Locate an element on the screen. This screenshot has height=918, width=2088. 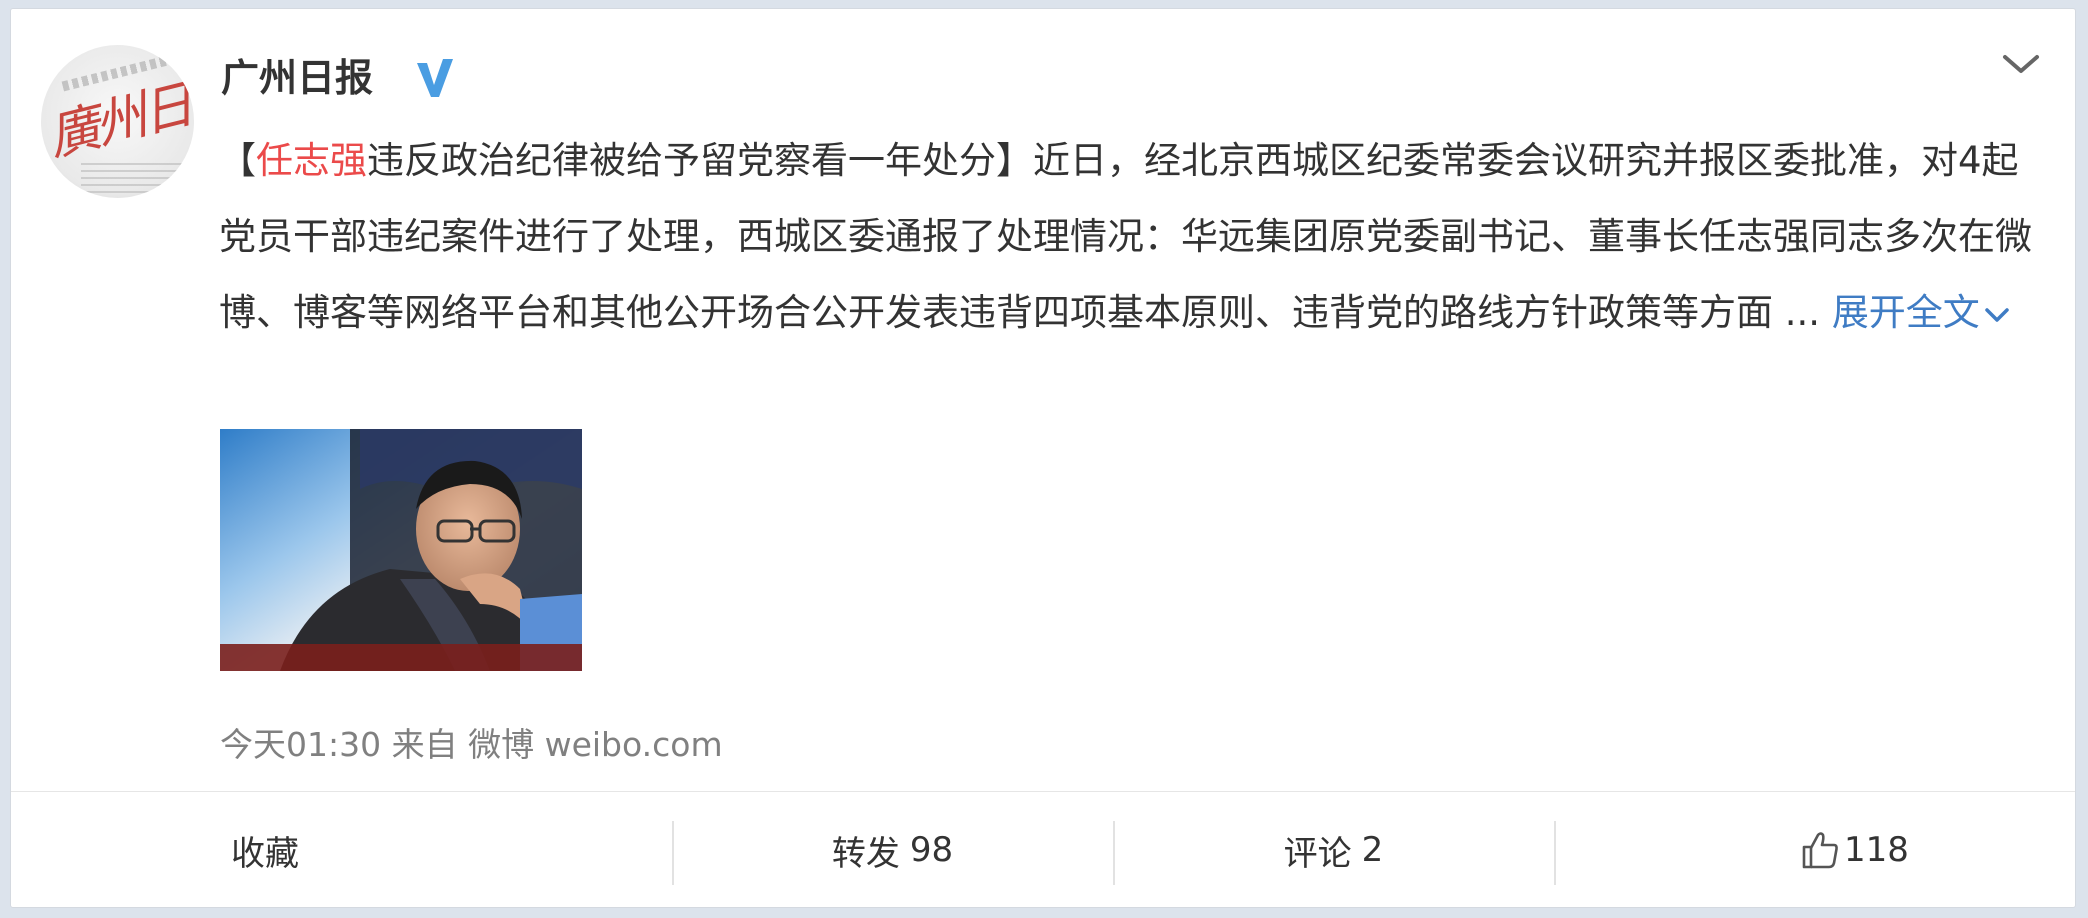
divider is located at coordinates (1043, 791).